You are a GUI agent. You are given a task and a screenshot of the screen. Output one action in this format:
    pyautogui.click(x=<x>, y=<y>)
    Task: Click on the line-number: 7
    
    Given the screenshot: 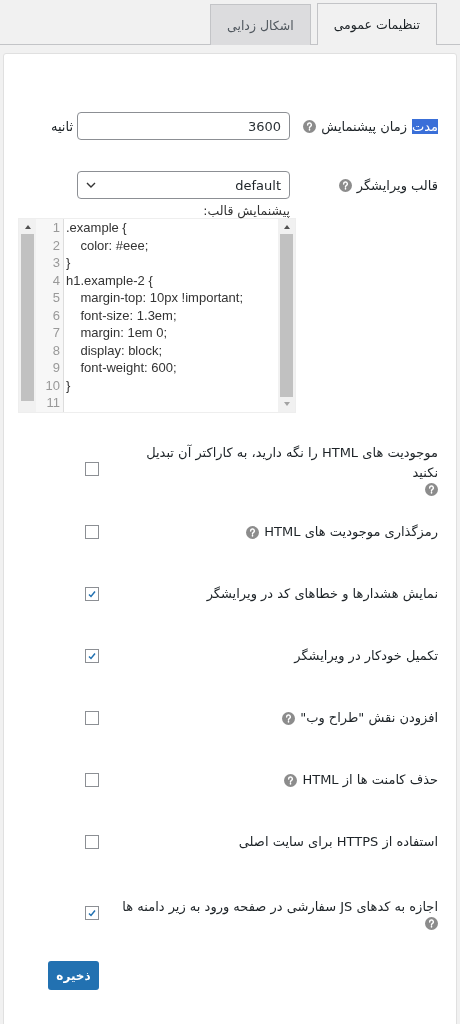 What is the action you would take?
    pyautogui.click(x=55, y=333)
    